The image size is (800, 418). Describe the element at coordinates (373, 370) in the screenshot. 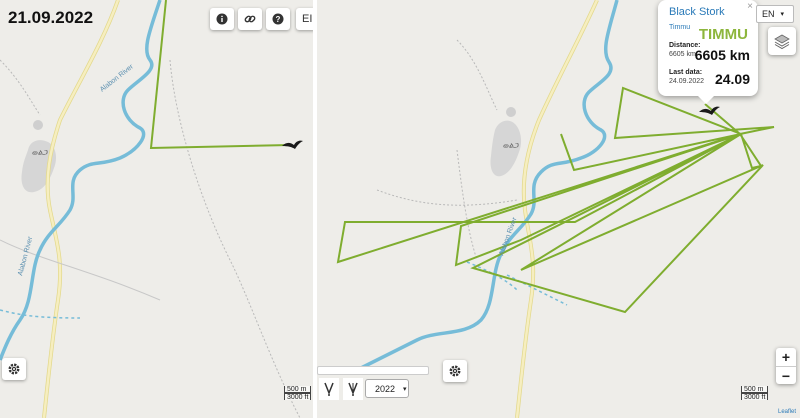

I see `time-slider` at that location.